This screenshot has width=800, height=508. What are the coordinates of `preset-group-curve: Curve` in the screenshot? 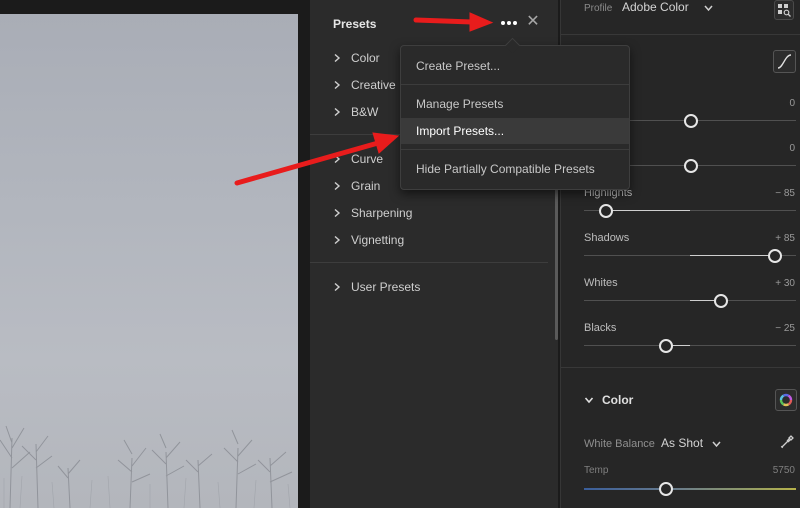 It's located at (358, 159).